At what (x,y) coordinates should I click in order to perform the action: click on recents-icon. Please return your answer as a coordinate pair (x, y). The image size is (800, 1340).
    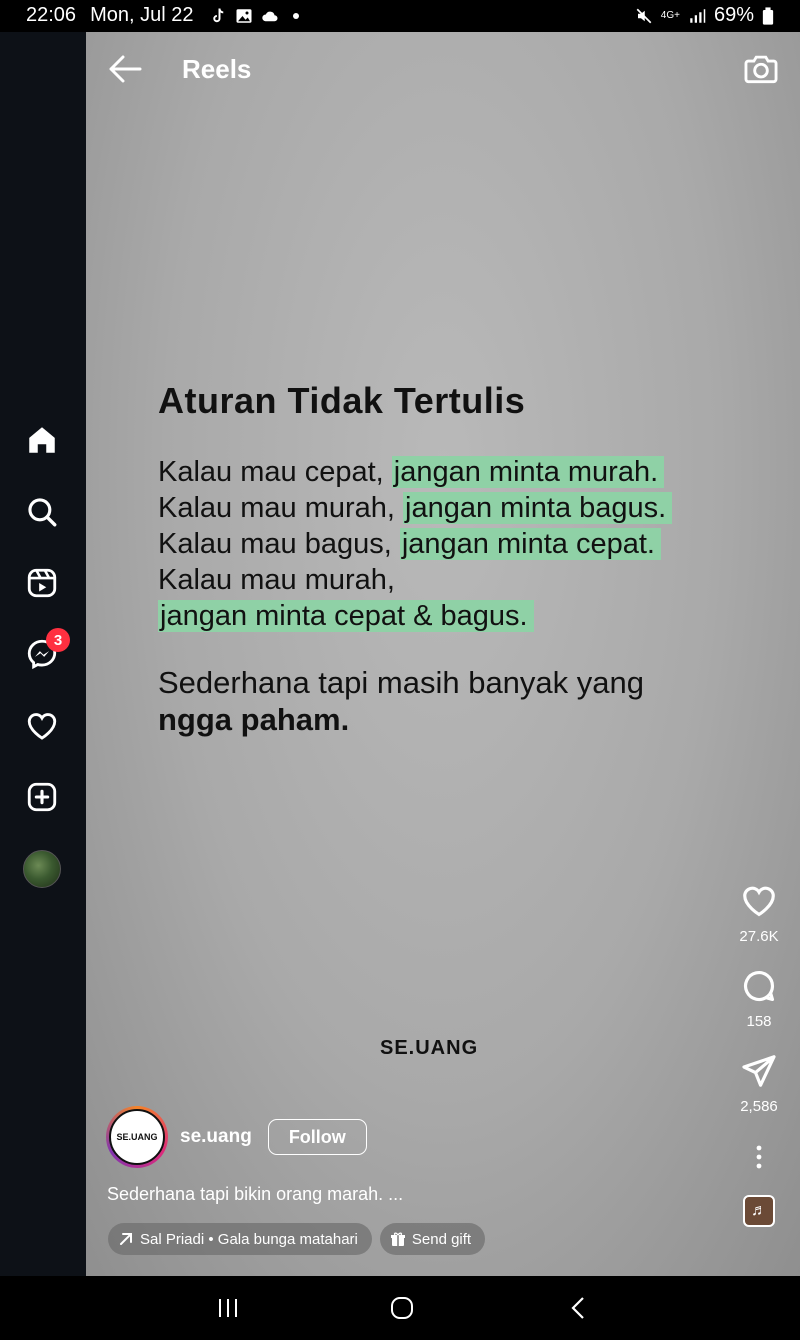
    Looking at the image, I should click on (228, 1308).